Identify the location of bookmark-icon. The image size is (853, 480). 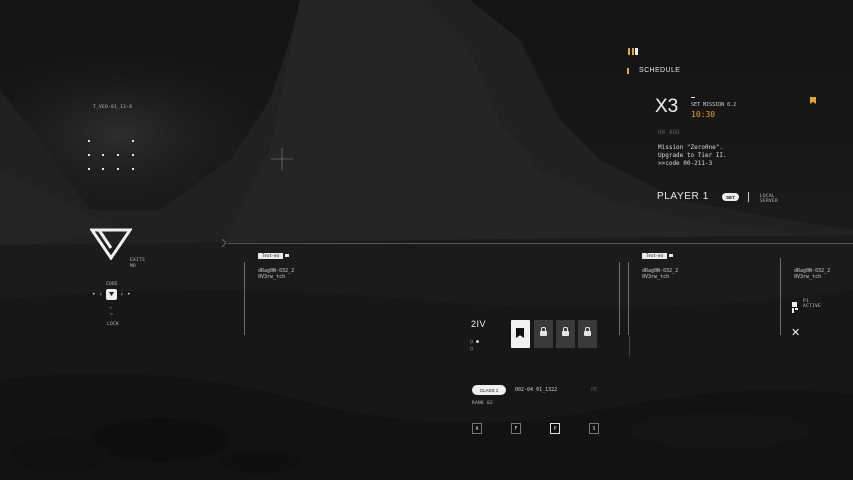
(520, 333).